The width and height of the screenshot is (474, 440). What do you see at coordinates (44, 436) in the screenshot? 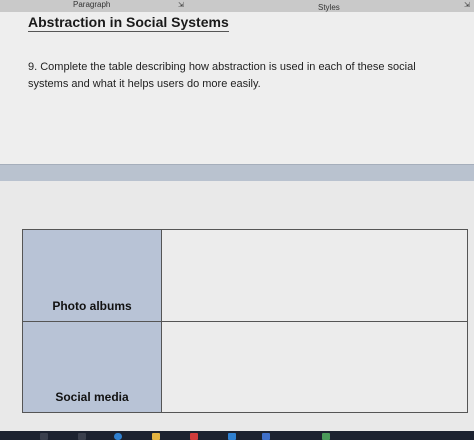
I see `taskbar-app-icon` at bounding box center [44, 436].